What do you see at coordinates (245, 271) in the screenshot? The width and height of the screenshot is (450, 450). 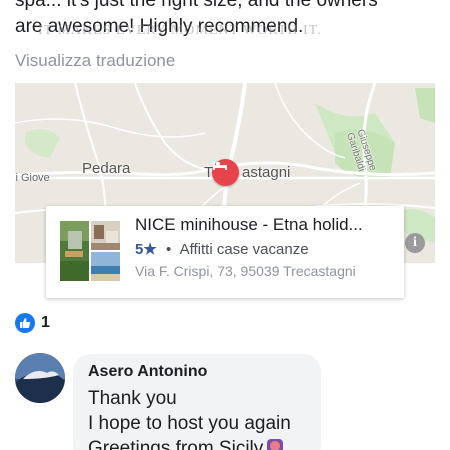 I see `place-address: Via F. Crispi, 73, 95039 Trecastagni` at bounding box center [245, 271].